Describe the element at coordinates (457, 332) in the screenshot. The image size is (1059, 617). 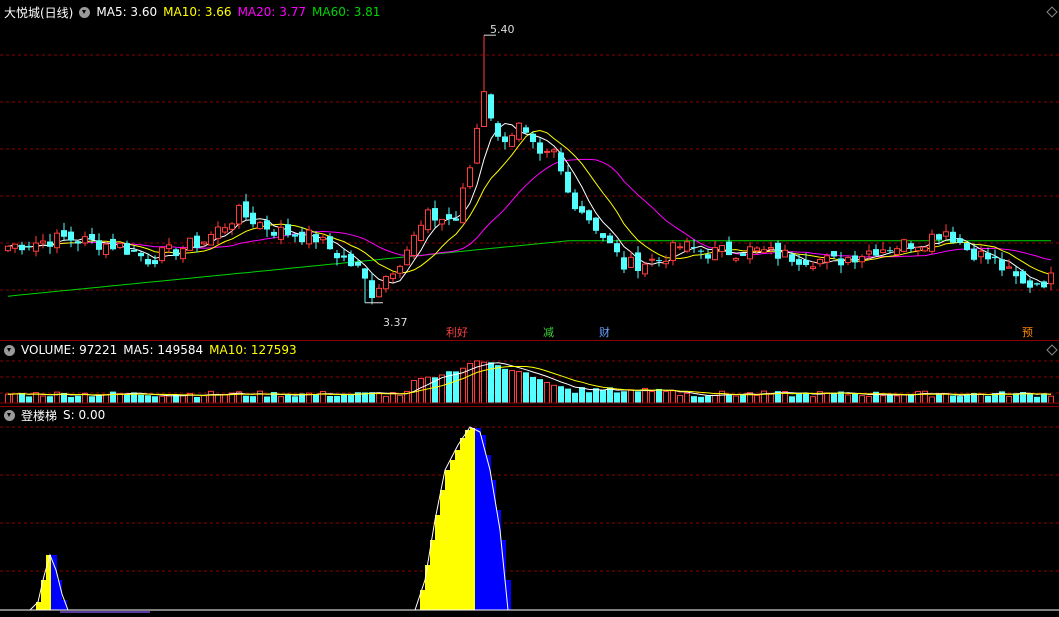
I see `event-tag-good-news: 利好` at that location.